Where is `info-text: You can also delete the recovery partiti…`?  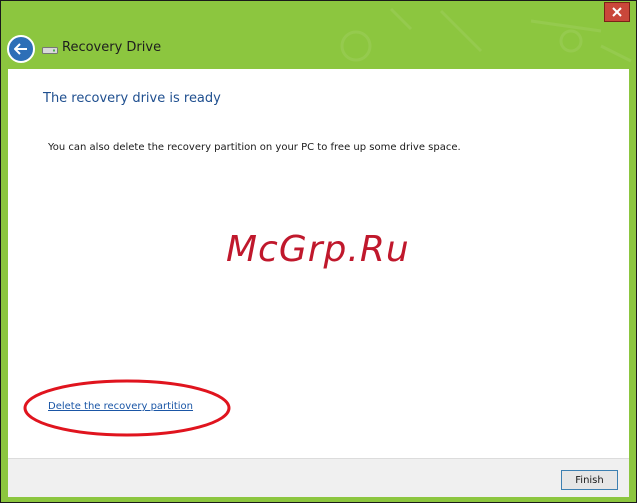 info-text: You can also delete the recovery partiti… is located at coordinates (254, 147).